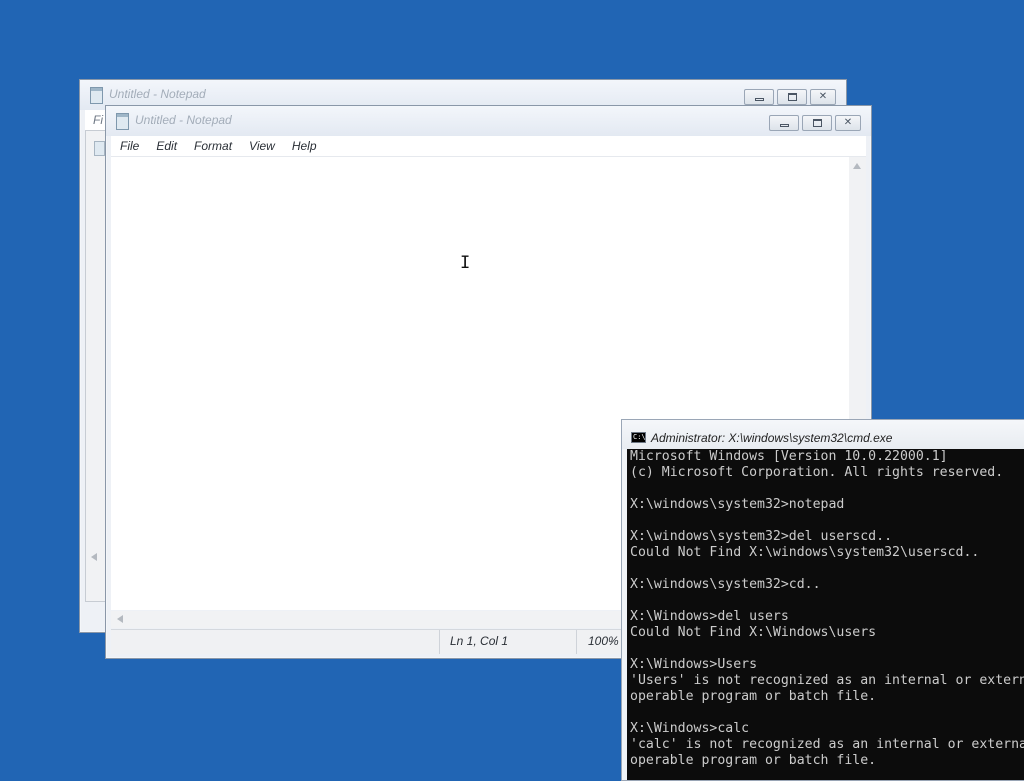  Describe the element at coordinates (737, 504) in the screenshot. I see `console-line: X:\windows\system32>notepad` at that location.